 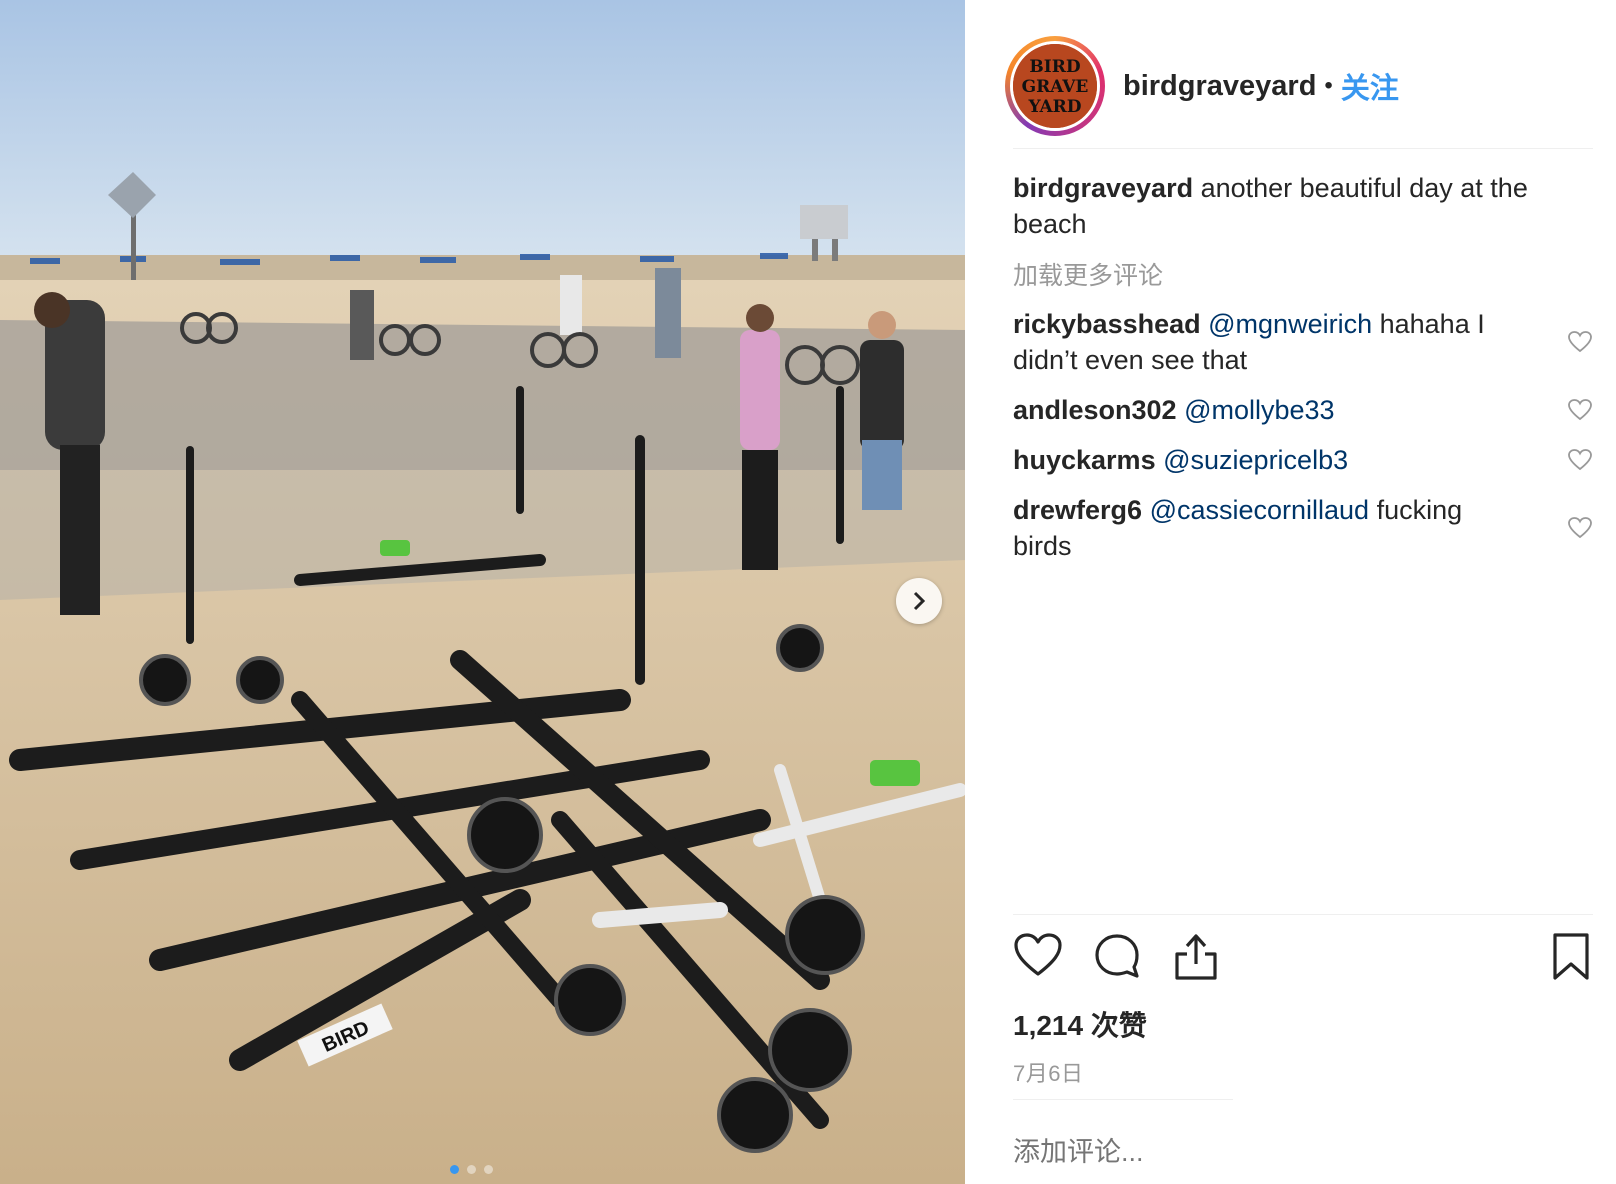 What do you see at coordinates (1103, 188) in the screenshot?
I see `caption-username: birdgraveyard` at bounding box center [1103, 188].